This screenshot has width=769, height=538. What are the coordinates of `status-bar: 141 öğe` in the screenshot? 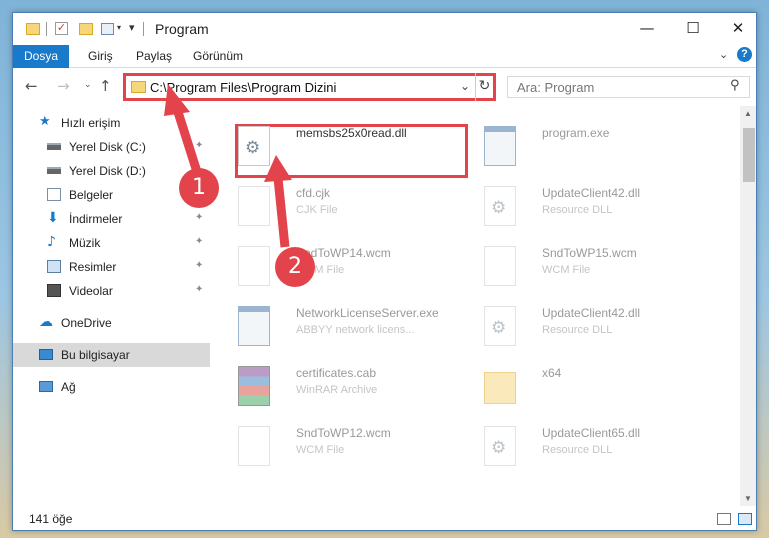 It's located at (384, 518).